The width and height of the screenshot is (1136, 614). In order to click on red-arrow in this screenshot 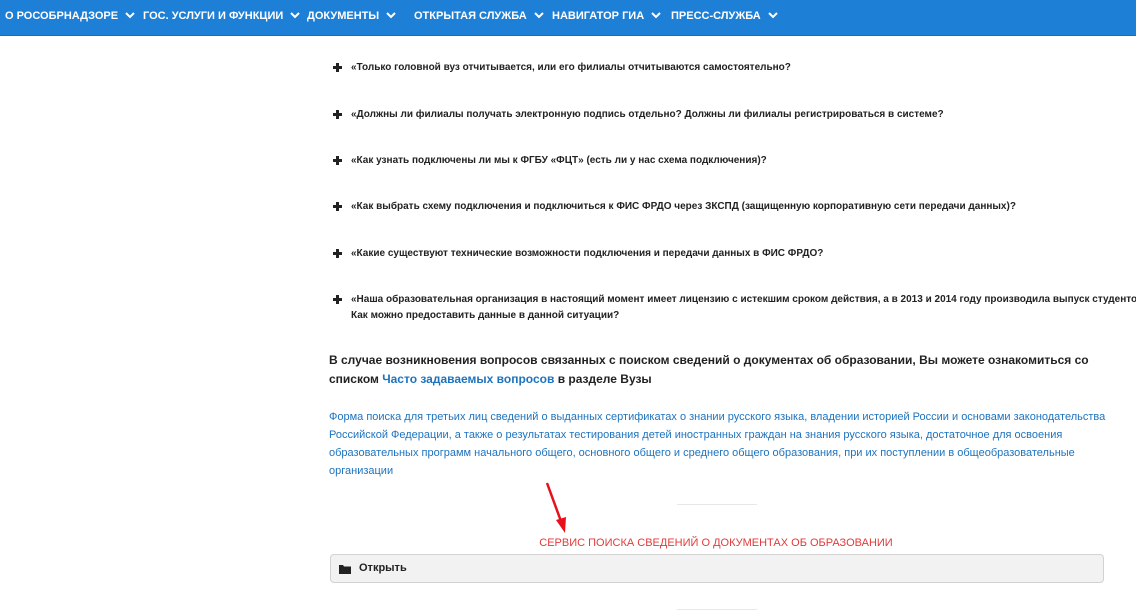, I will do `click(555, 507)`.